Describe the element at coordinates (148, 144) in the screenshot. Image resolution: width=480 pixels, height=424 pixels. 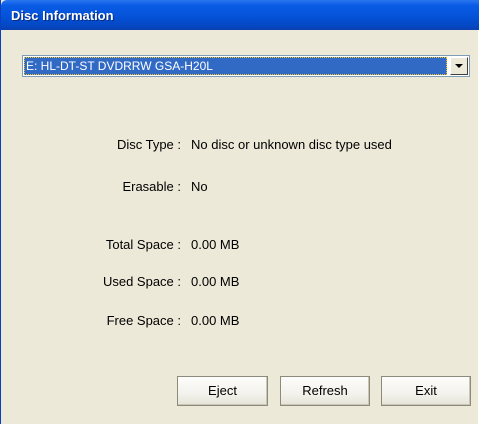
I see `disc-type-label: Disc Type :` at that location.